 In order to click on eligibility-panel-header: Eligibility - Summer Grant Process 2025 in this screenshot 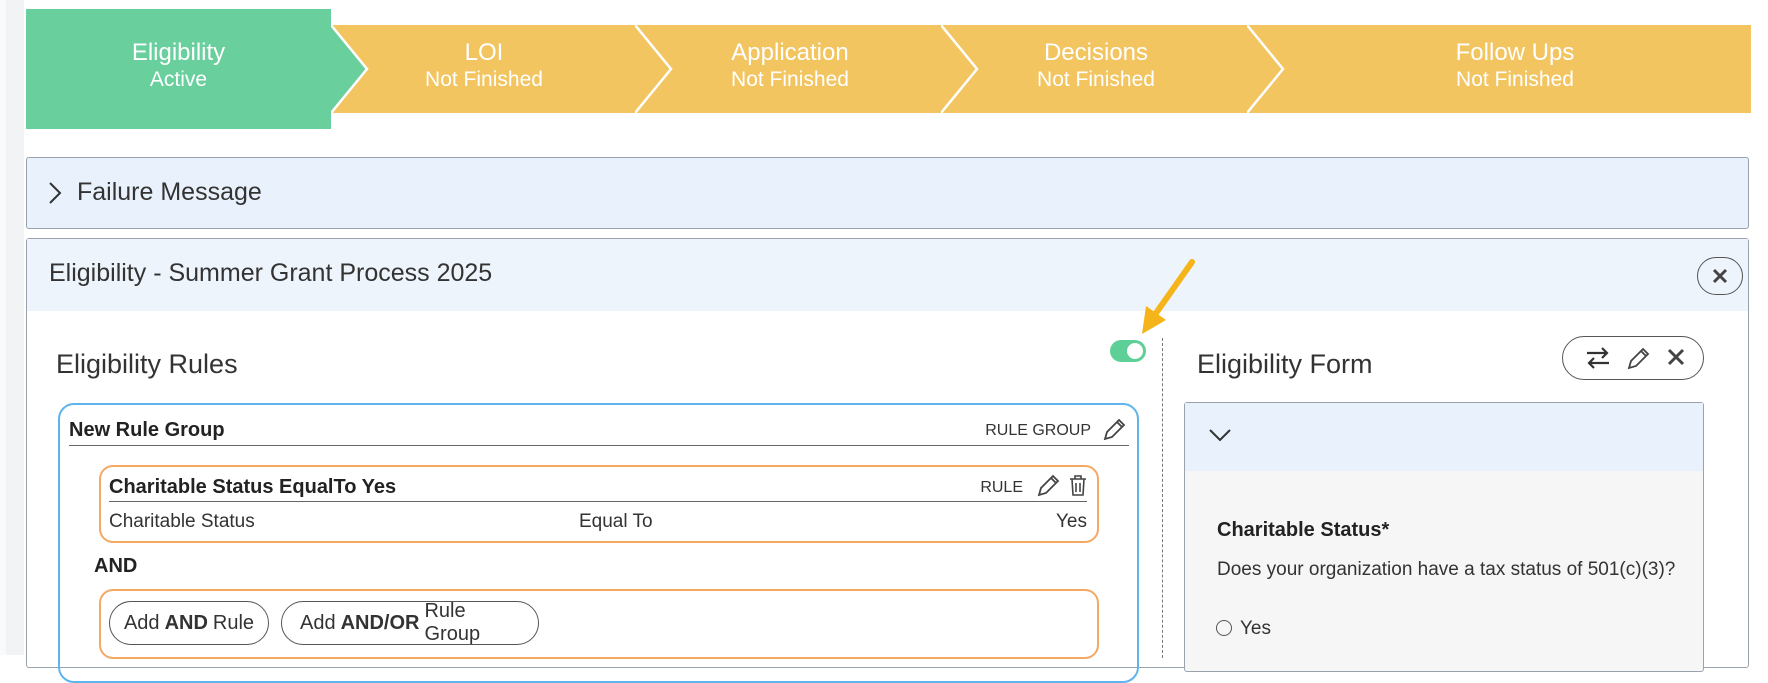, I will do `click(887, 275)`.